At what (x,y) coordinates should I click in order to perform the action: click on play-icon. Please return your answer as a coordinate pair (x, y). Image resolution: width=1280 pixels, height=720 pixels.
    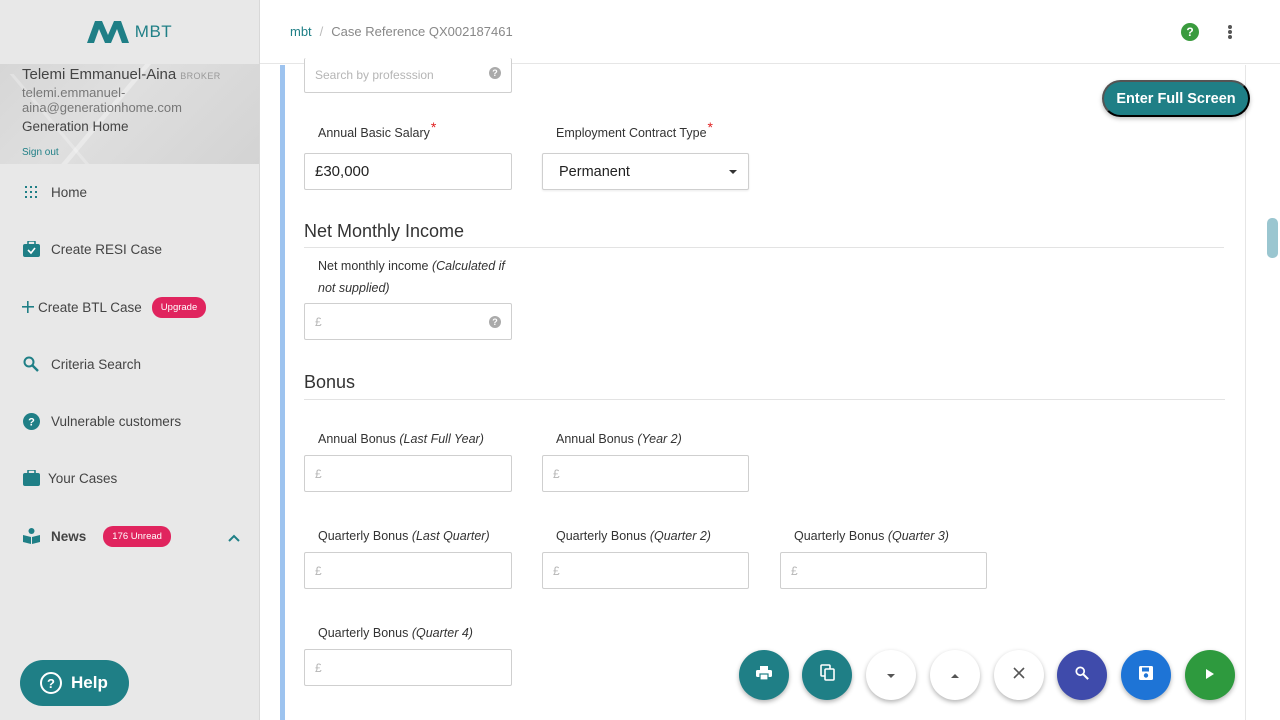
    Looking at the image, I should click on (1210, 675).